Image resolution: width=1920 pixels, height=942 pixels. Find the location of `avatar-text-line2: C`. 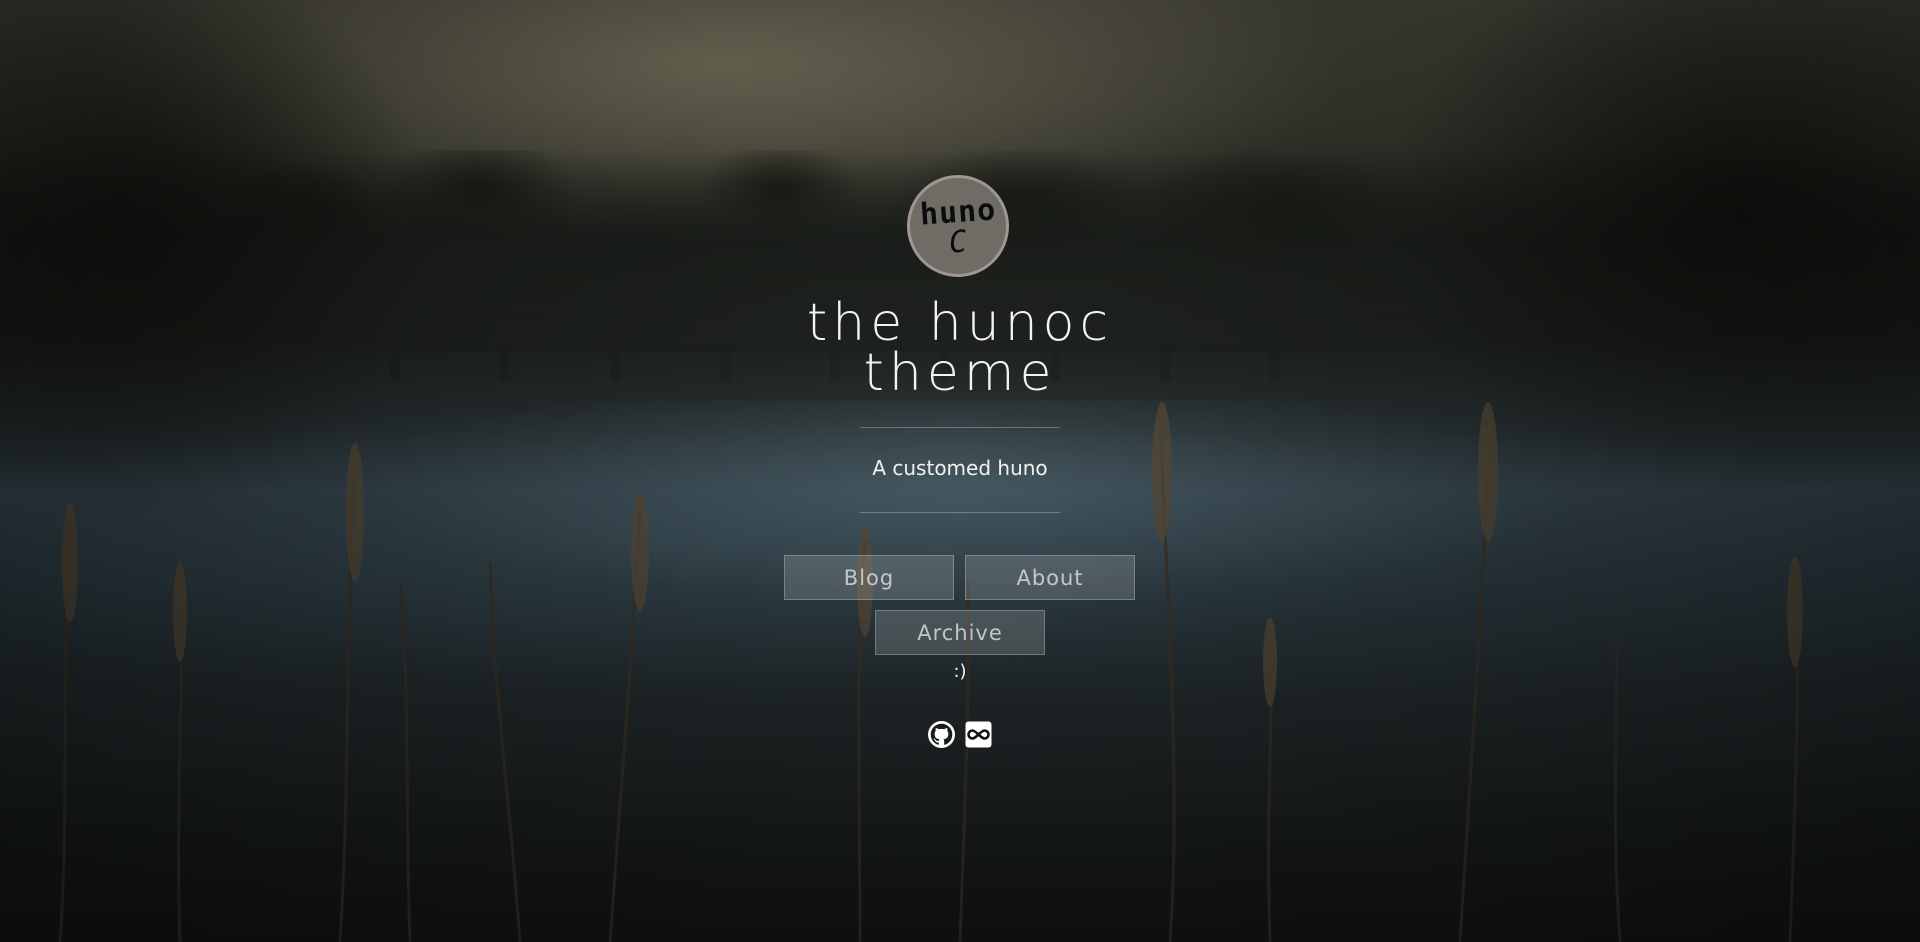

avatar-text-line2: C is located at coordinates (958, 242).